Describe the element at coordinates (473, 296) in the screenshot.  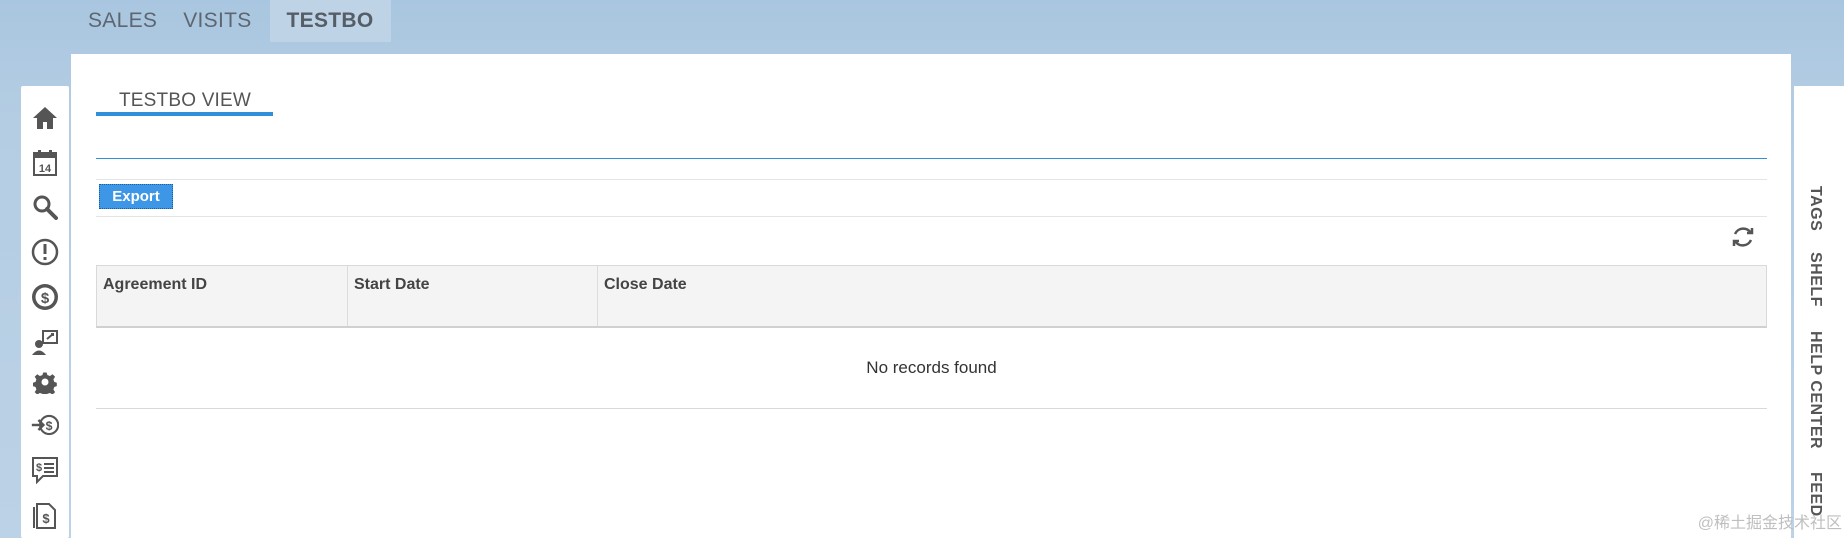
I see `column-start-date: Start Date` at that location.